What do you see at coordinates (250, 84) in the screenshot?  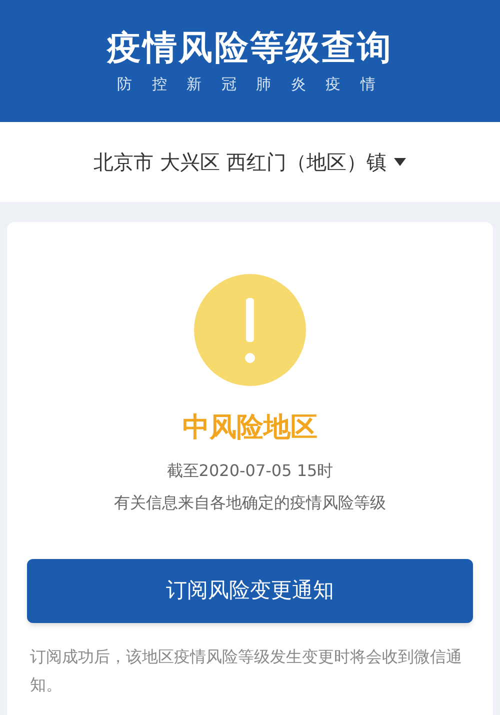 I see `page-subtitle: 防 控 新 冠 肺 炎 疫 情` at bounding box center [250, 84].